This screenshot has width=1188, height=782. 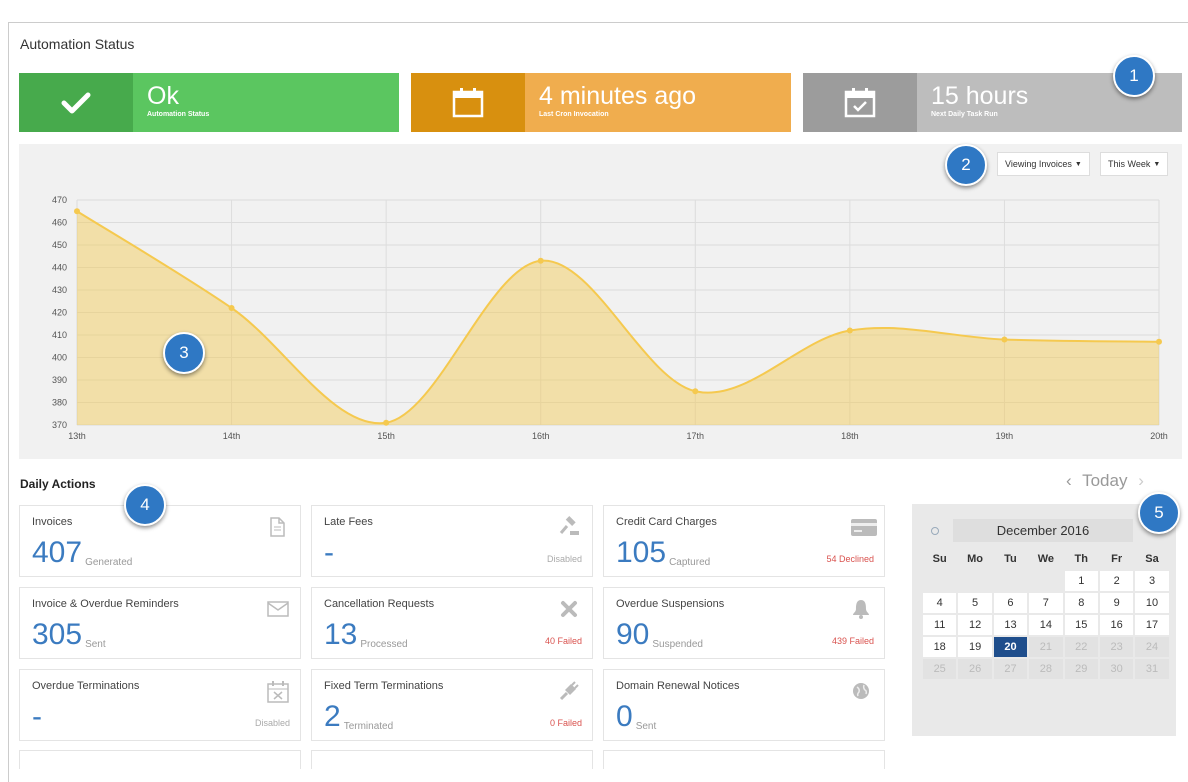 I want to click on card-unit: Captured, so click(x=690, y=562).